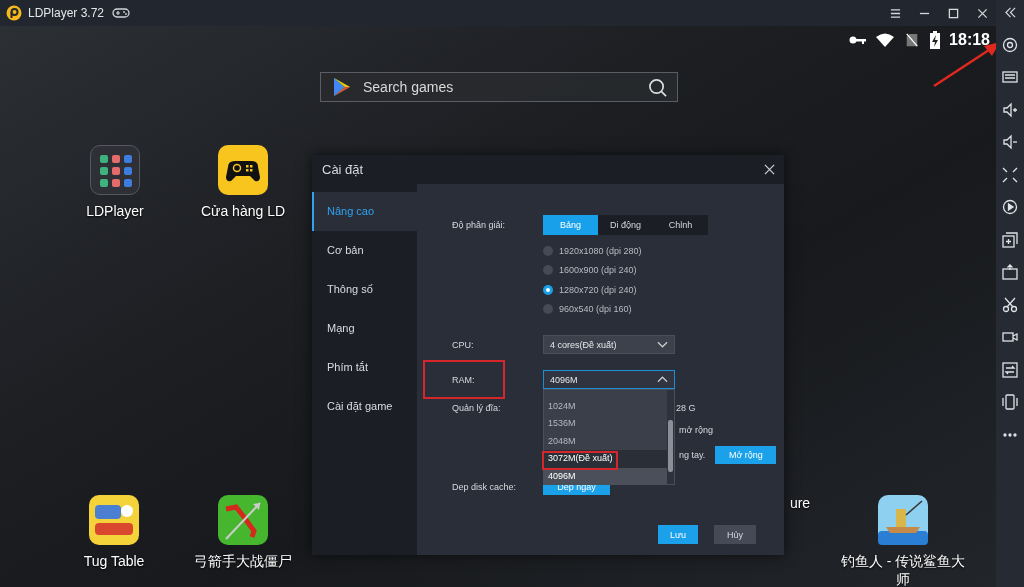 The width and height of the screenshot is (1024, 587). I want to click on video-camera-icon, so click(1010, 337).